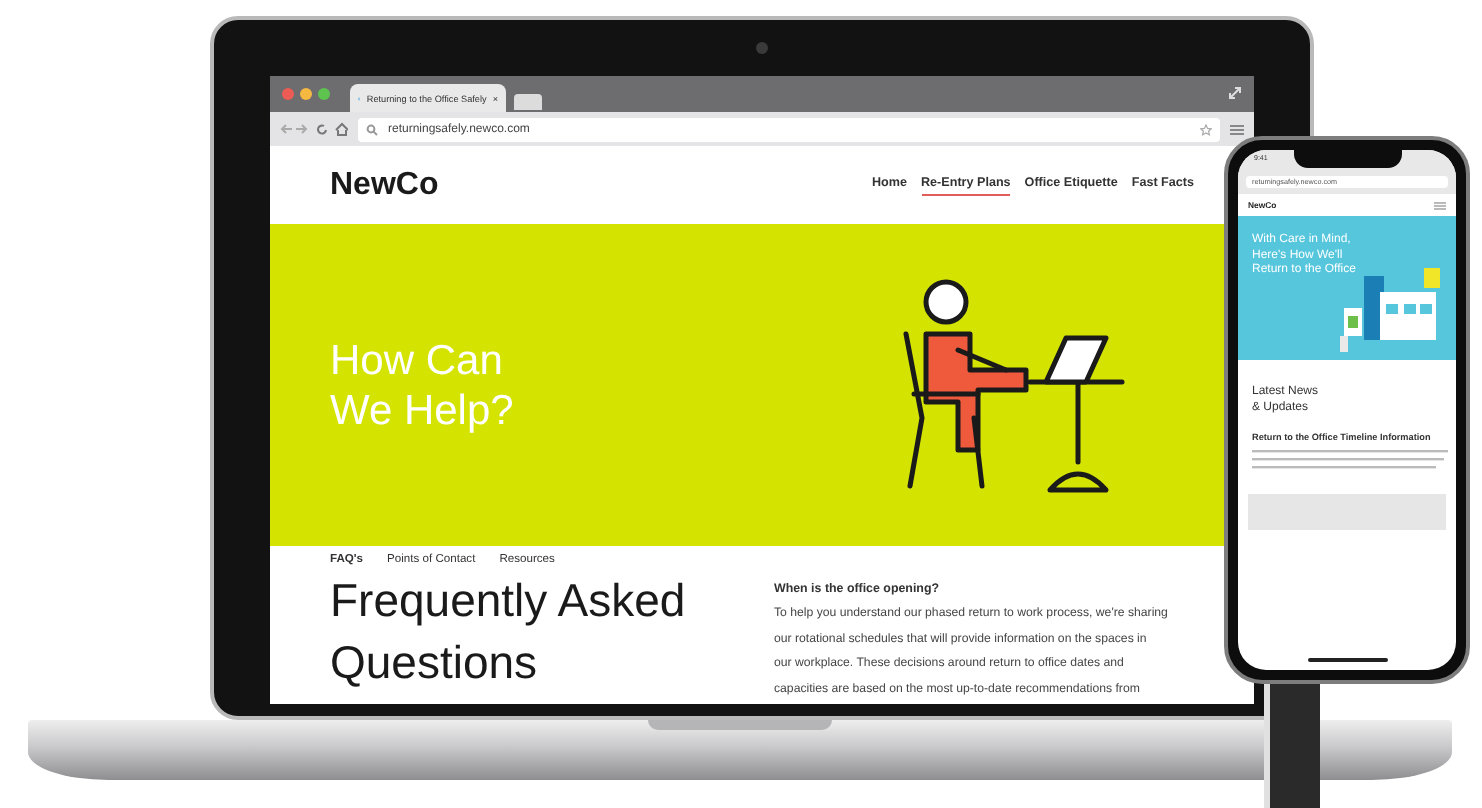 This screenshot has height=808, width=1482. What do you see at coordinates (762, 48) in the screenshot?
I see `camera-icon` at bounding box center [762, 48].